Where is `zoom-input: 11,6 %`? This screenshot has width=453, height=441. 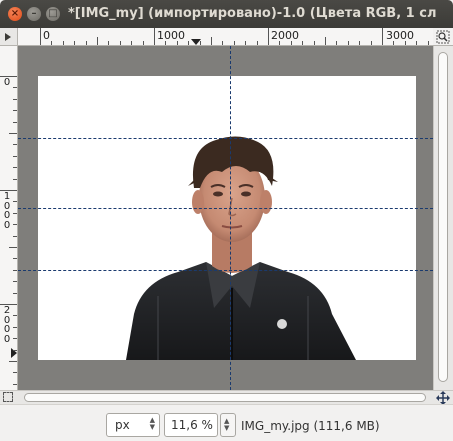 zoom-input: 11,6 % is located at coordinates (191, 425).